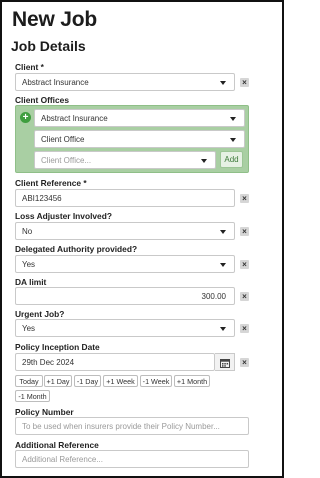  I want to click on client-reference-input: ABI123456, so click(125, 198).